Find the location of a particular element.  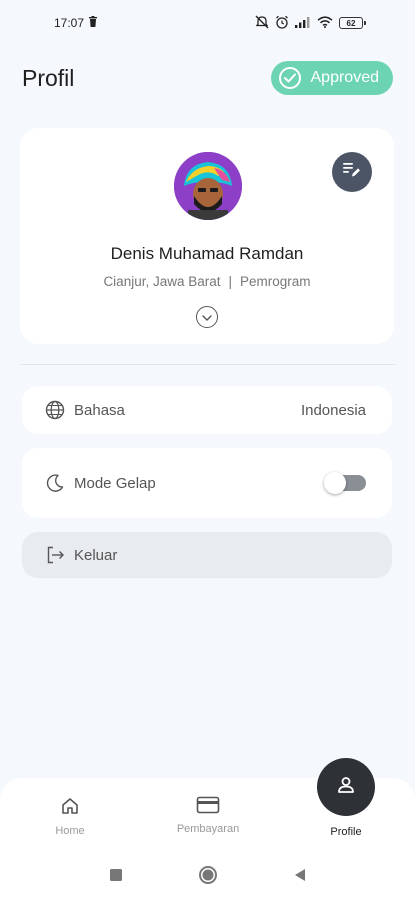

toggle-knob is located at coordinates (335, 483).